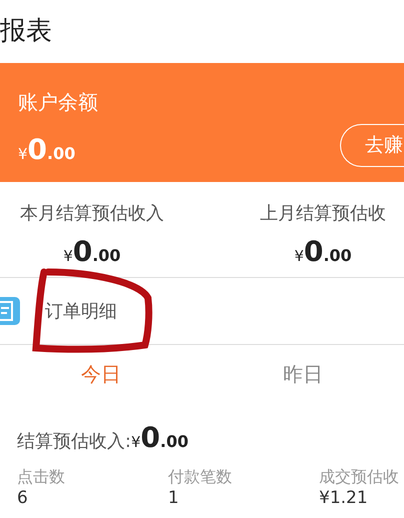  I want to click on order-detail-label: 订单明细, so click(81, 311).